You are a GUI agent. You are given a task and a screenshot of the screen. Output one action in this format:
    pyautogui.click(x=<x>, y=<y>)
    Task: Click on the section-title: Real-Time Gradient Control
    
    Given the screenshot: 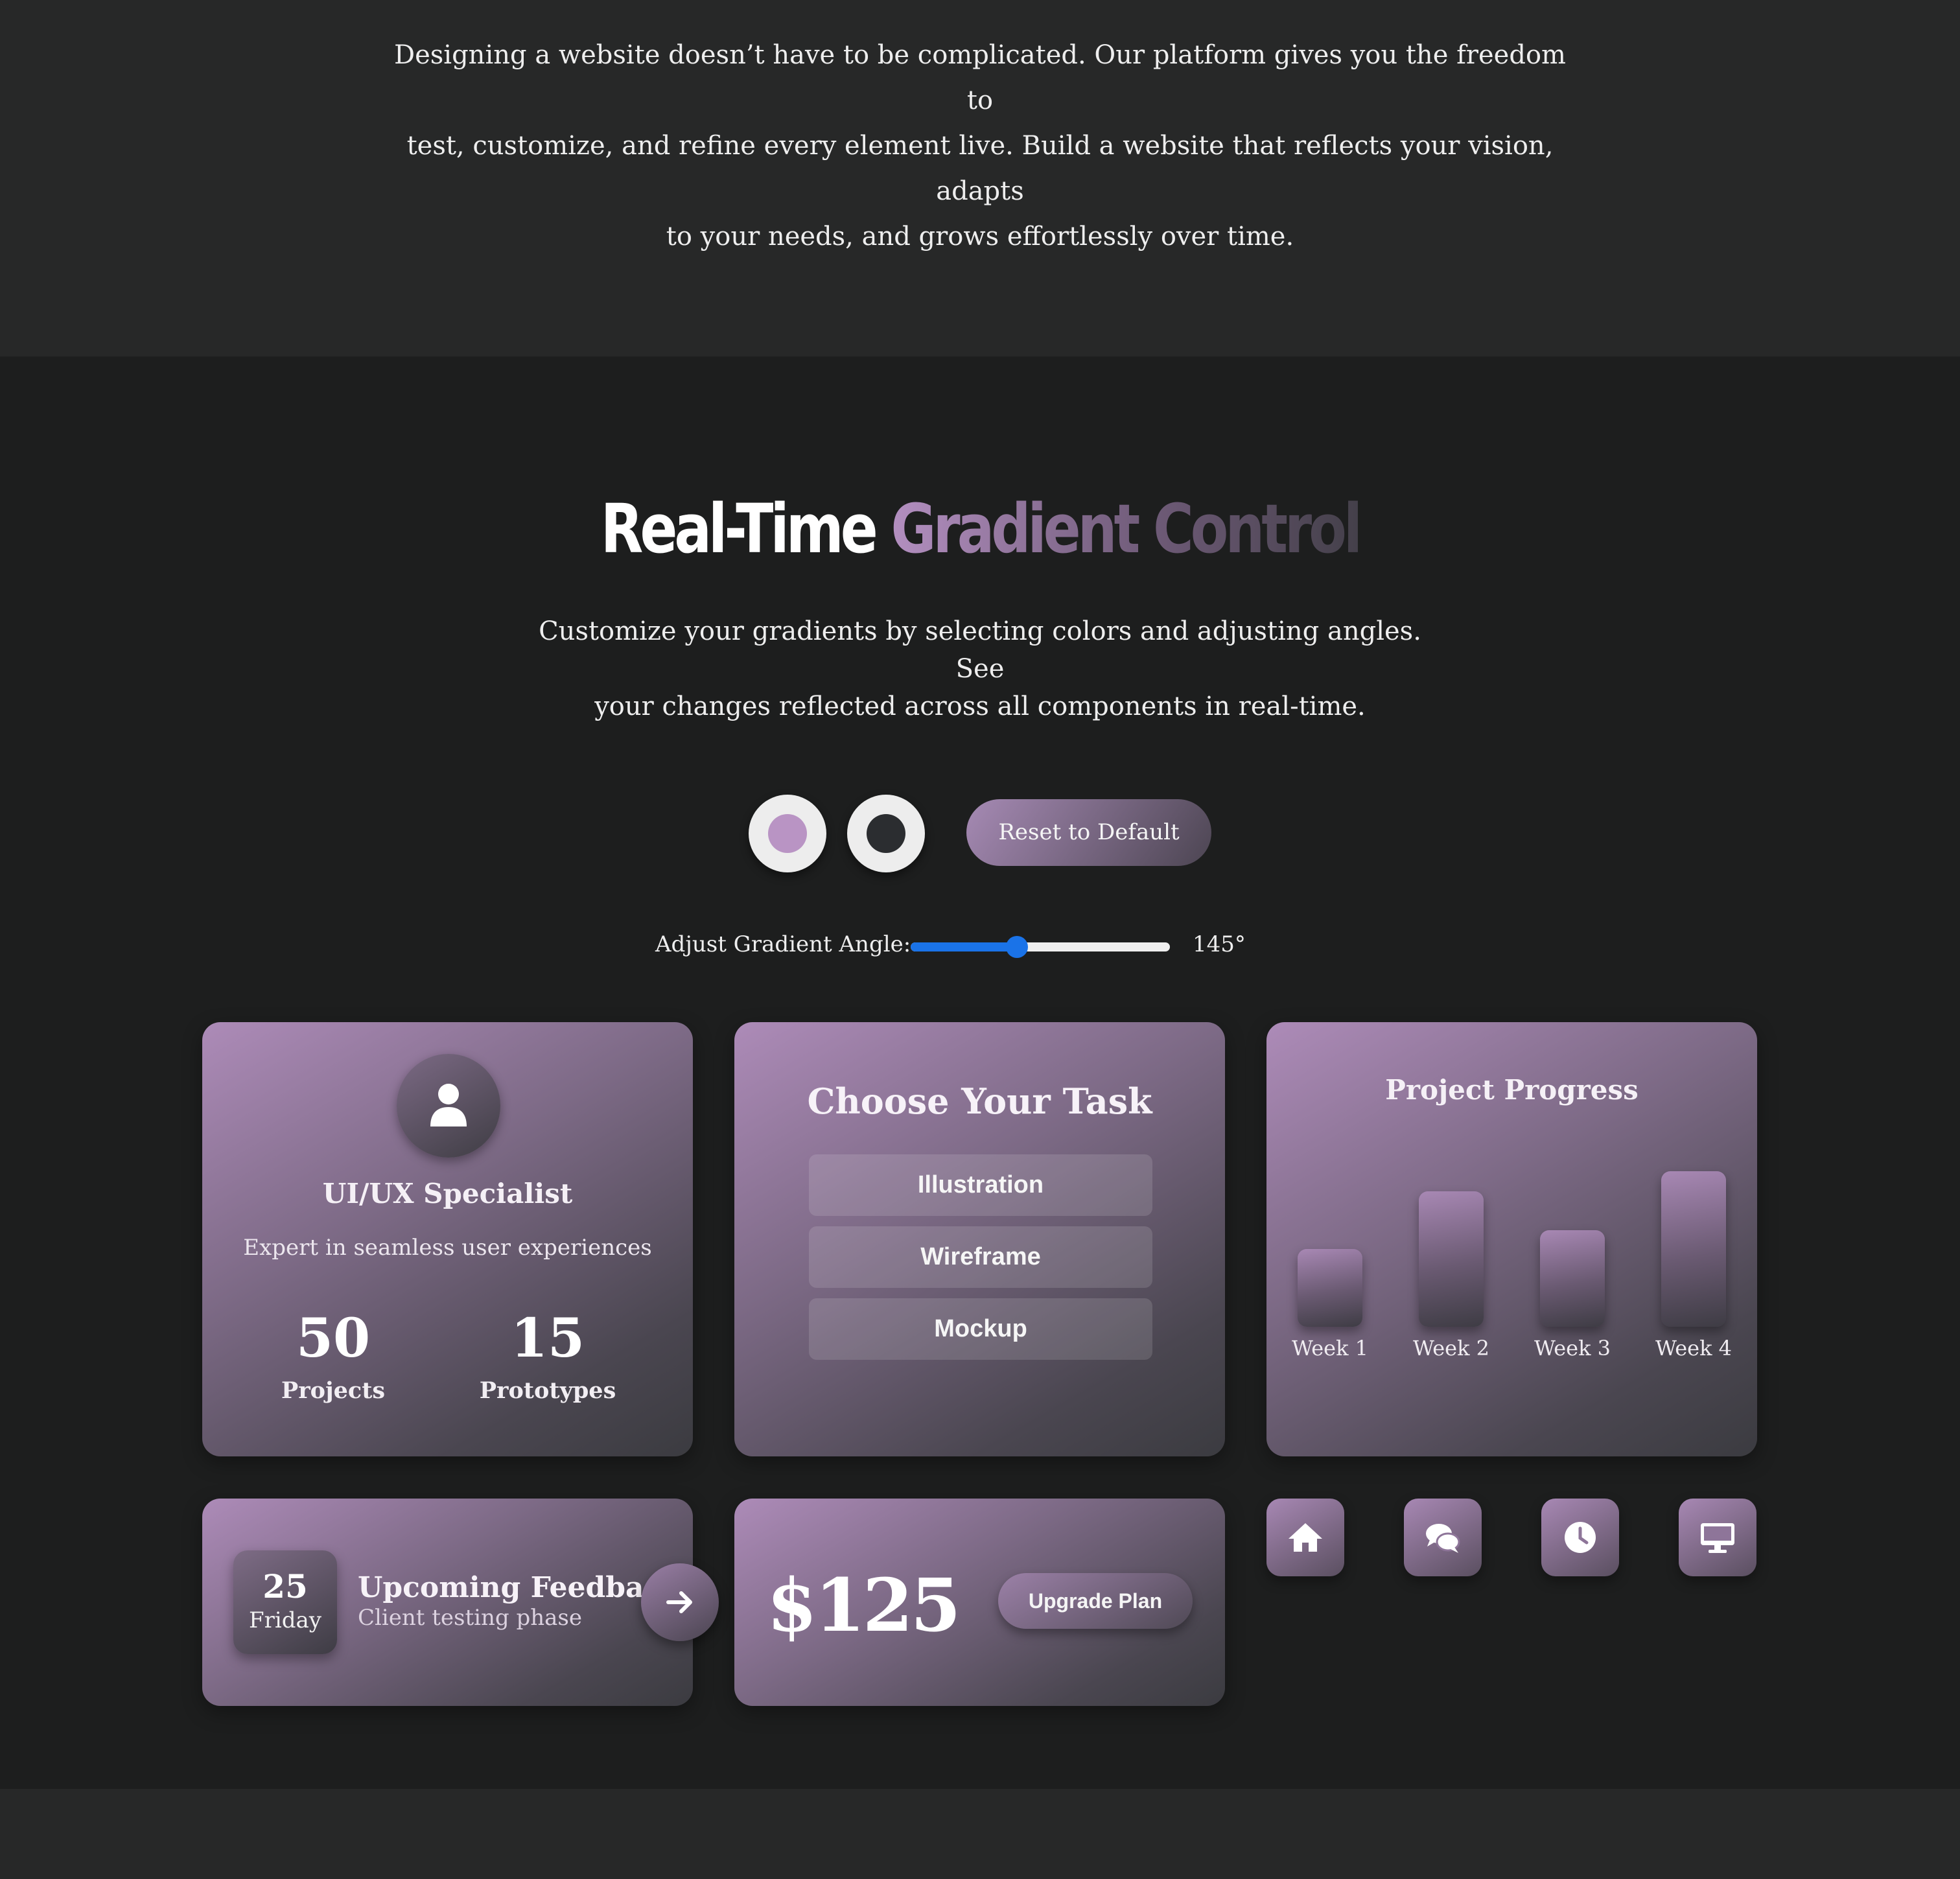 What is the action you would take?
    pyautogui.click(x=980, y=528)
    